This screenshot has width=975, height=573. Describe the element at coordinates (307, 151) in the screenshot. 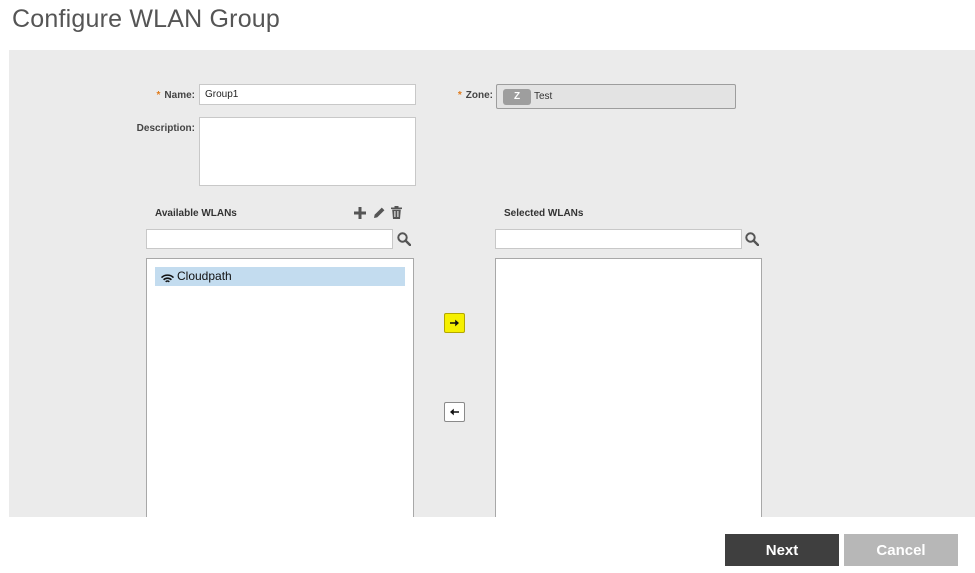

I see `description-input` at that location.